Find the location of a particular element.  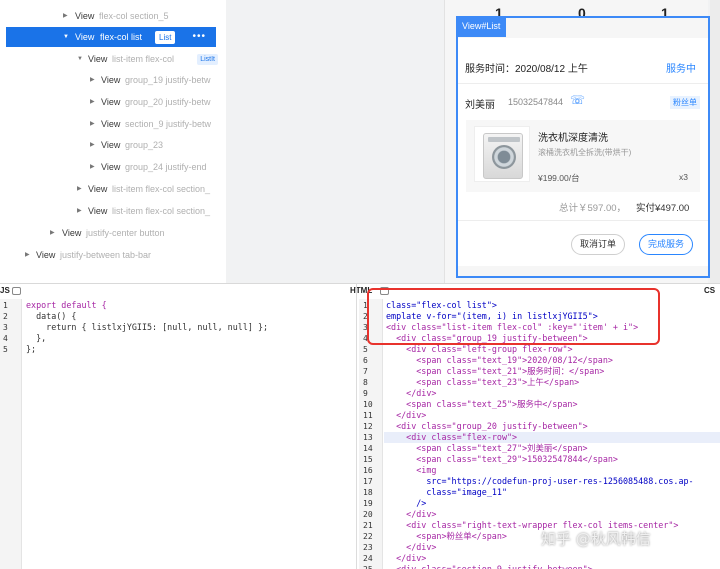

line-number: 2 is located at coordinates (5, 316).